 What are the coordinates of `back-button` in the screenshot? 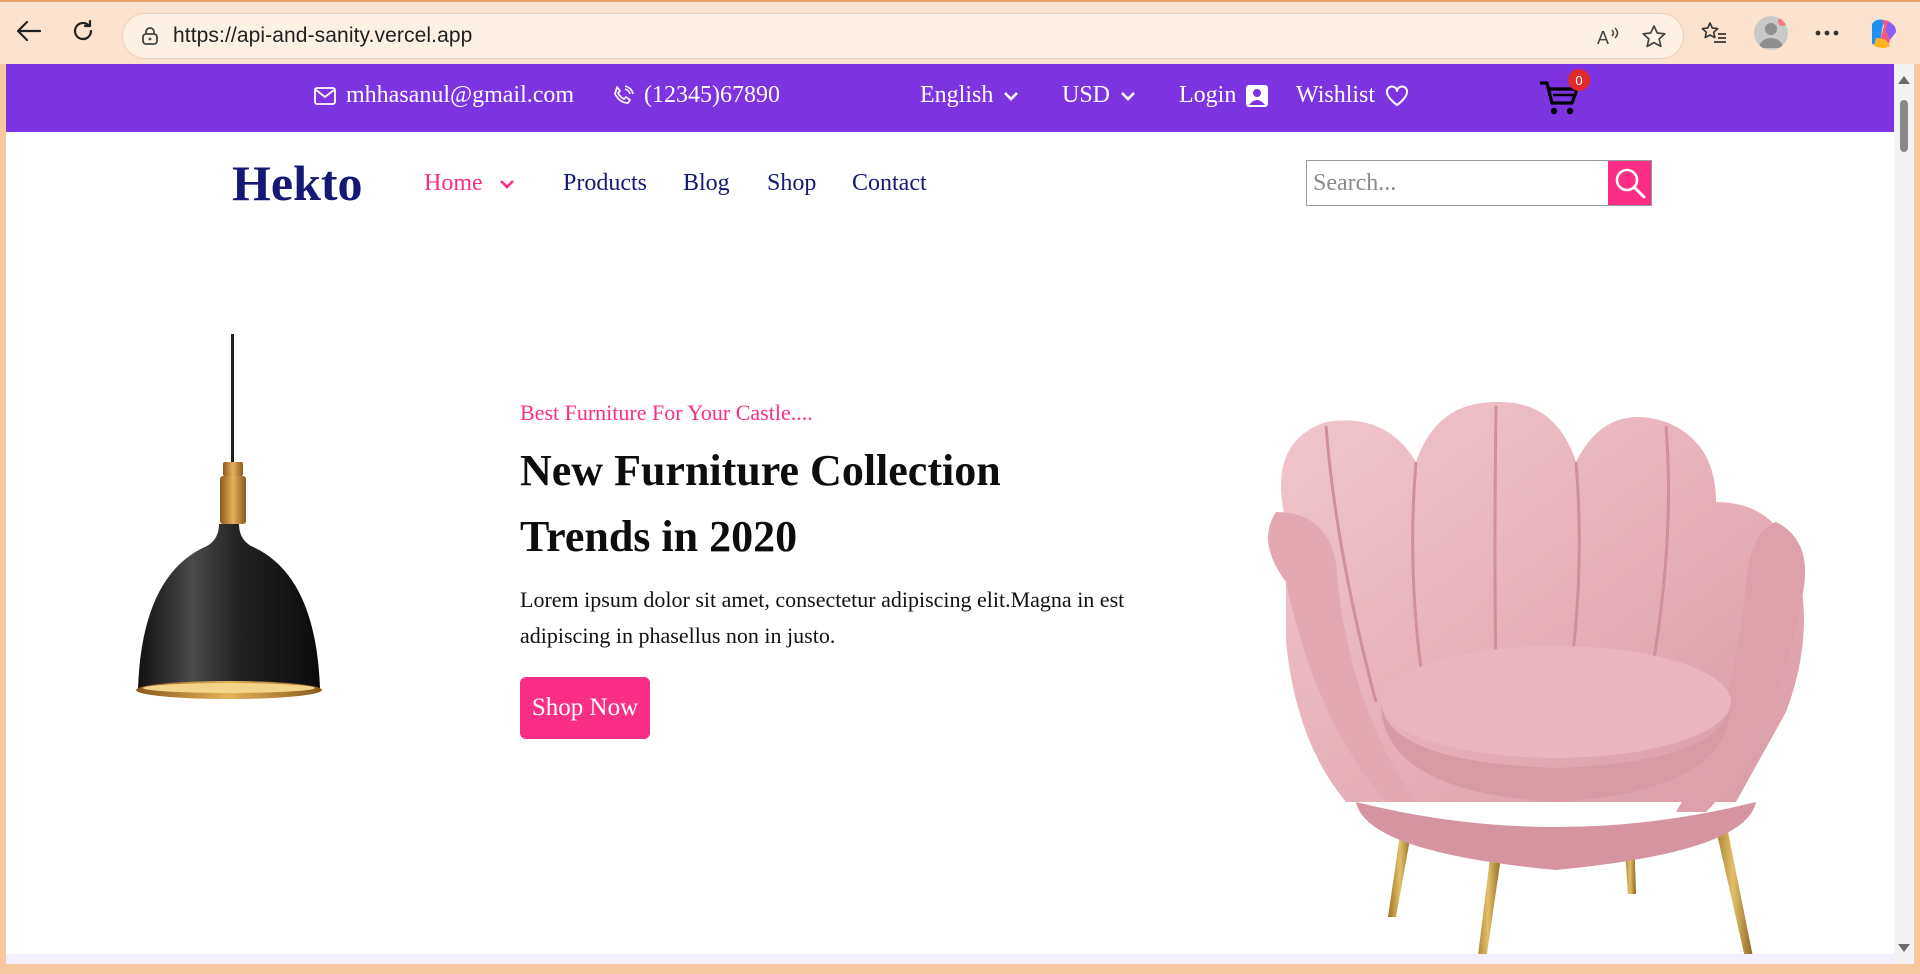 It's located at (29, 31).